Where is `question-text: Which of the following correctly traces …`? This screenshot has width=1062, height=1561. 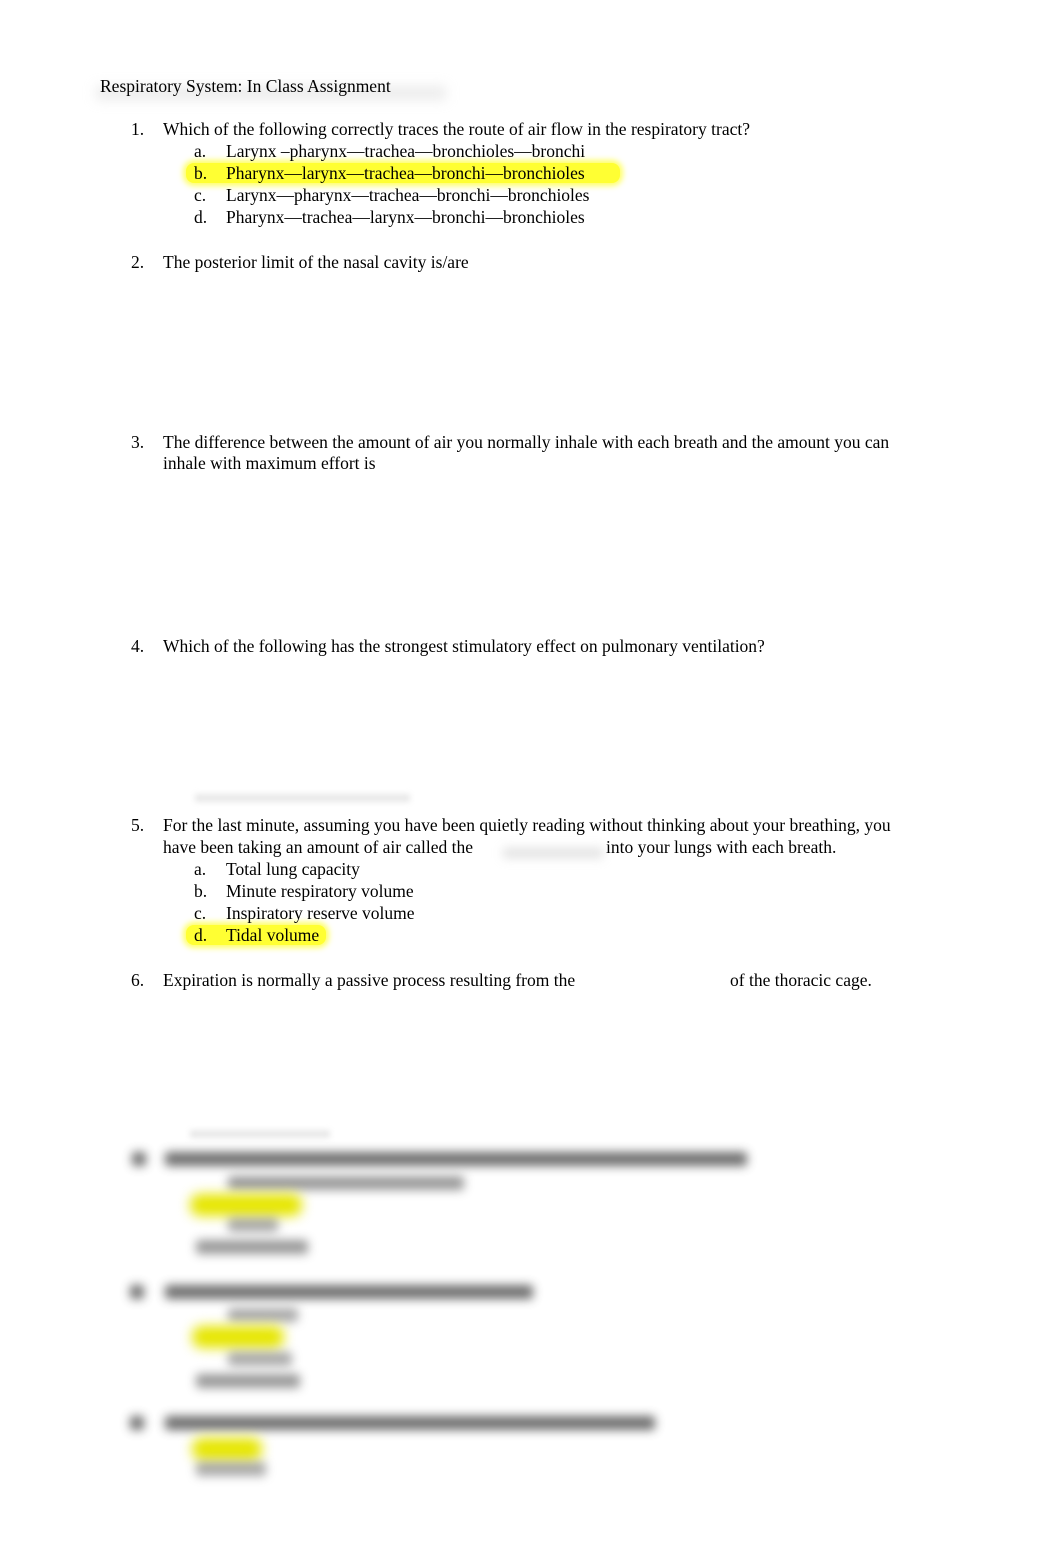 question-text: Which of the following correctly traces … is located at coordinates (456, 129).